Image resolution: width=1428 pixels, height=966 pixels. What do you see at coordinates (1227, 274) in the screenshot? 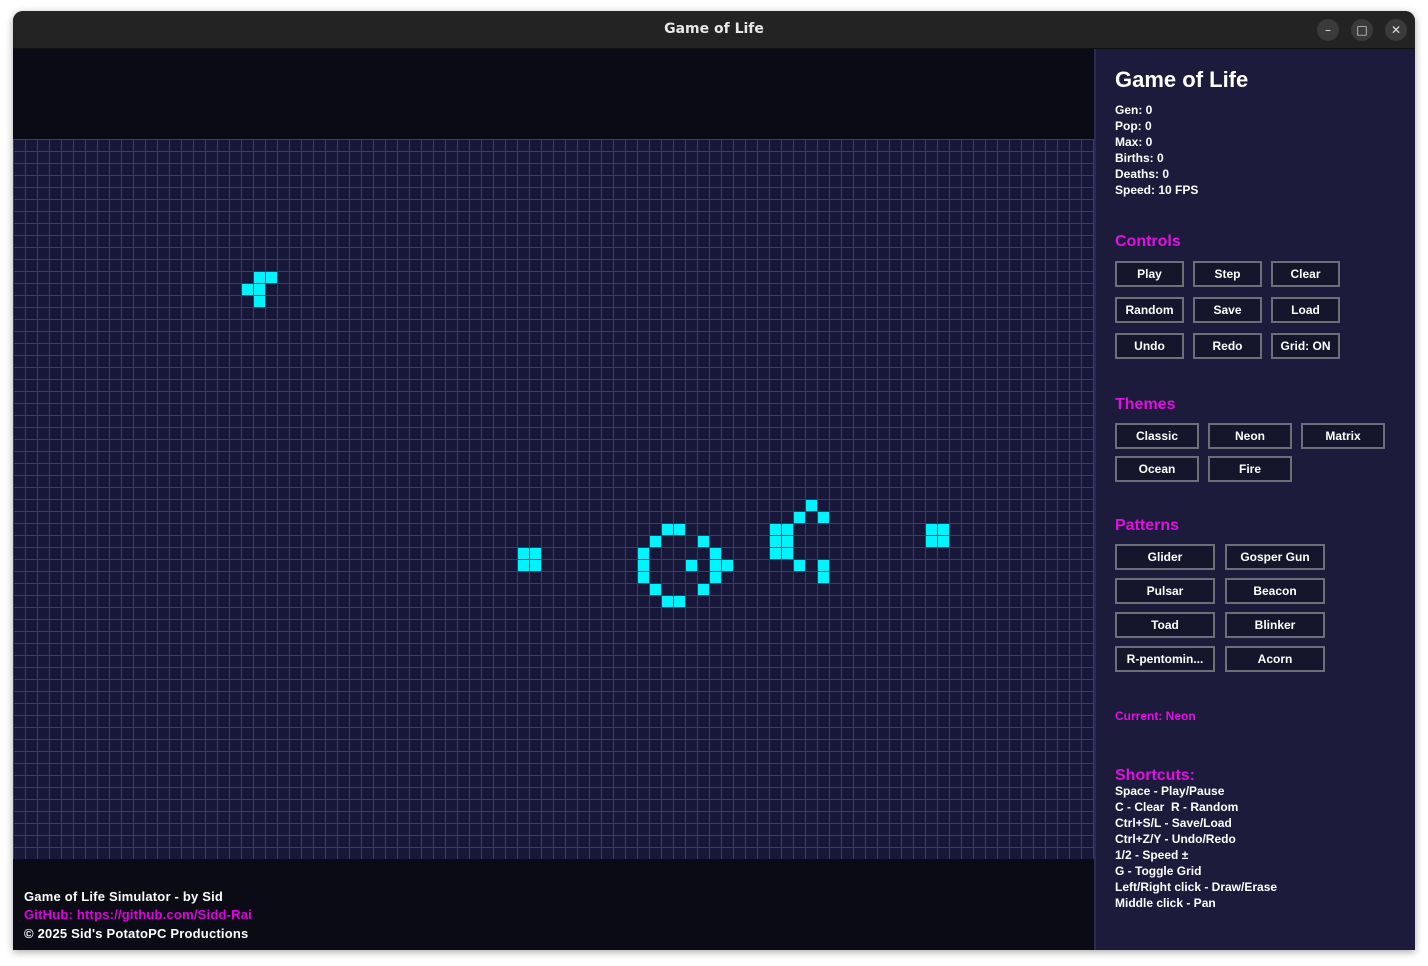
I see `step-button: Step` at bounding box center [1227, 274].